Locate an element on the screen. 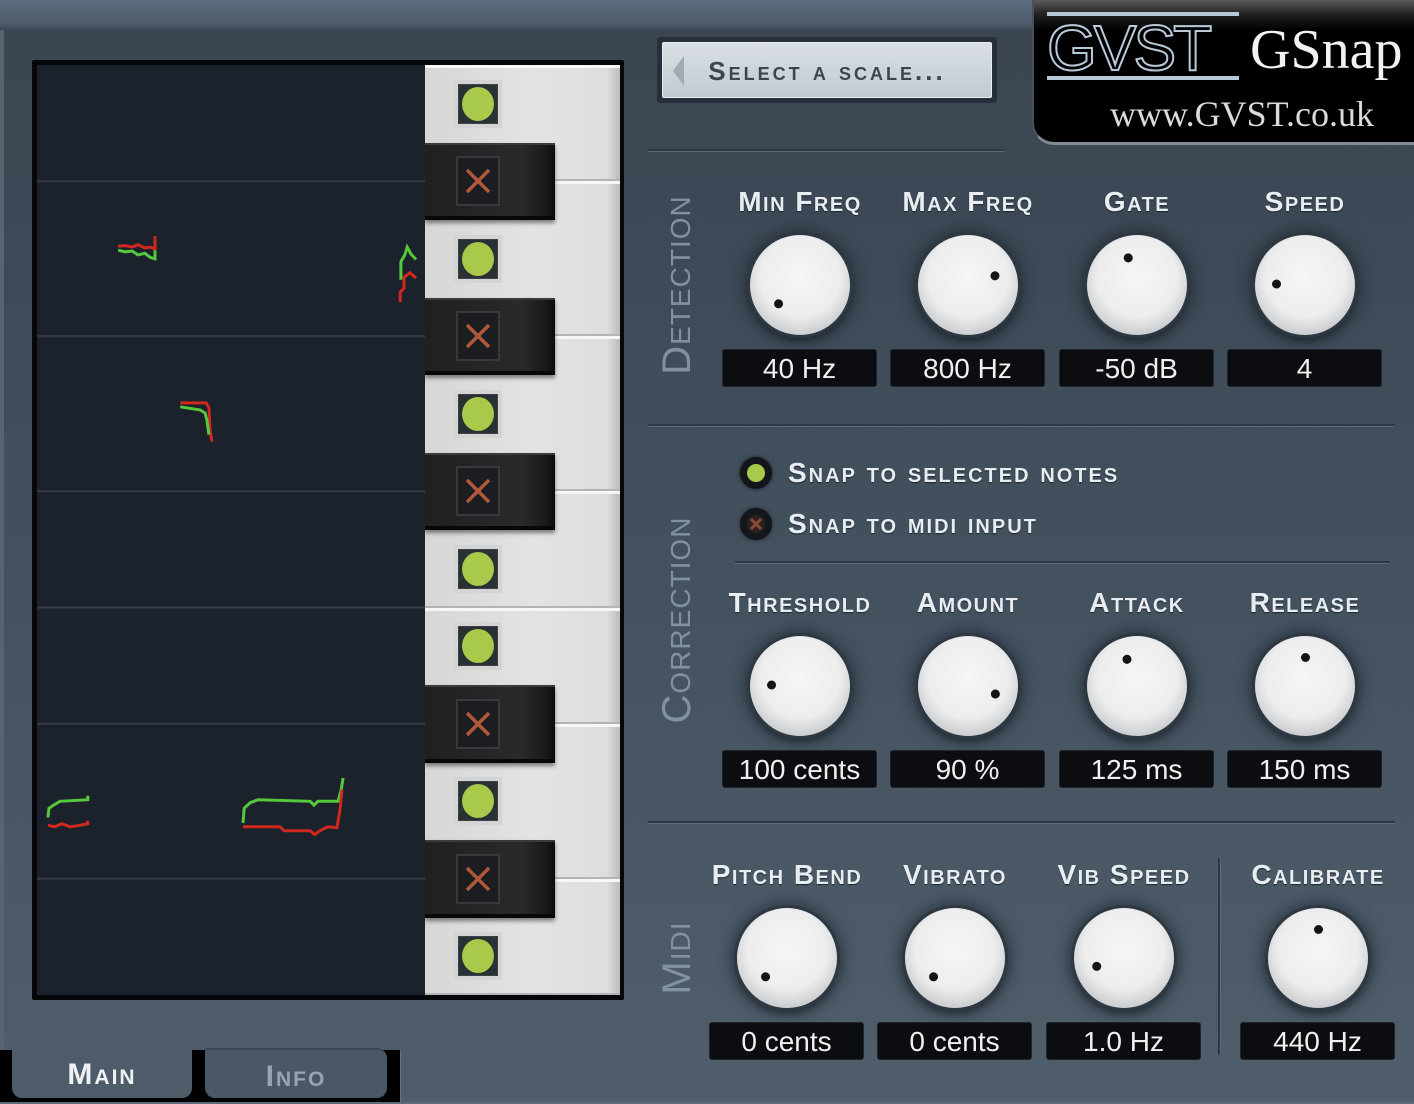 The height and width of the screenshot is (1104, 1414). snap-to-selected-notes-radio: Snap to selected notes is located at coordinates (948, 473).